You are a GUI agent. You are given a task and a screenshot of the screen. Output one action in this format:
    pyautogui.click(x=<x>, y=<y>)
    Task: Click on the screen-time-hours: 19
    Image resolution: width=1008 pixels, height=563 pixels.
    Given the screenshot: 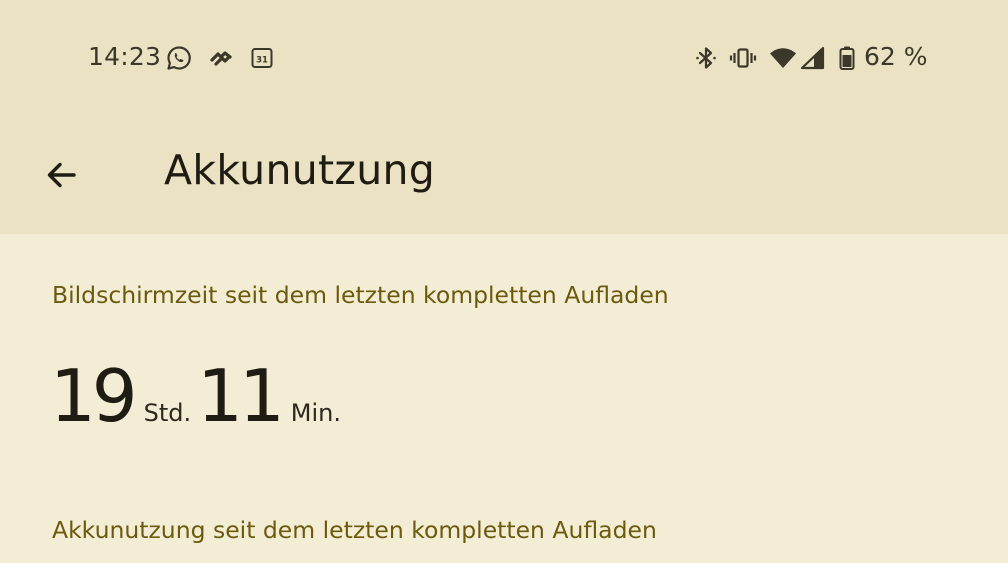 What is the action you would take?
    pyautogui.click(x=94, y=396)
    